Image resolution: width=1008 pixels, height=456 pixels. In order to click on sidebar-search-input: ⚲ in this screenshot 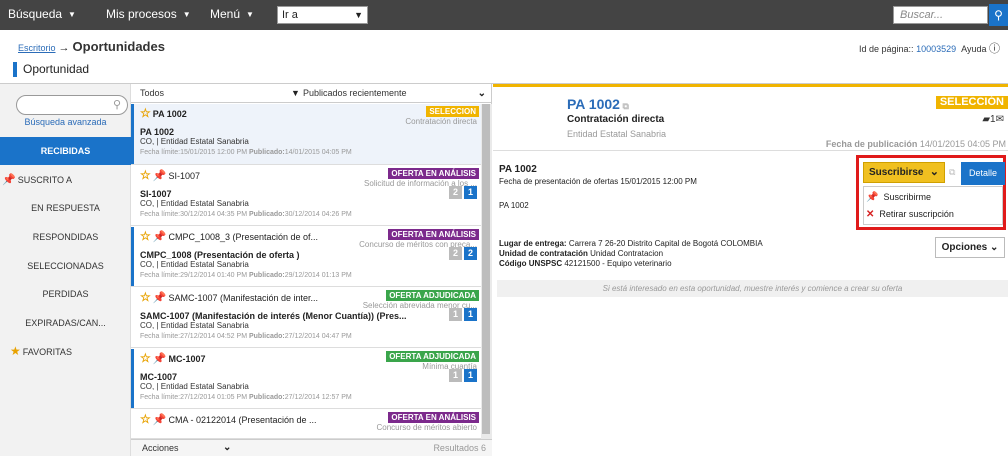, I will do `click(72, 105)`.